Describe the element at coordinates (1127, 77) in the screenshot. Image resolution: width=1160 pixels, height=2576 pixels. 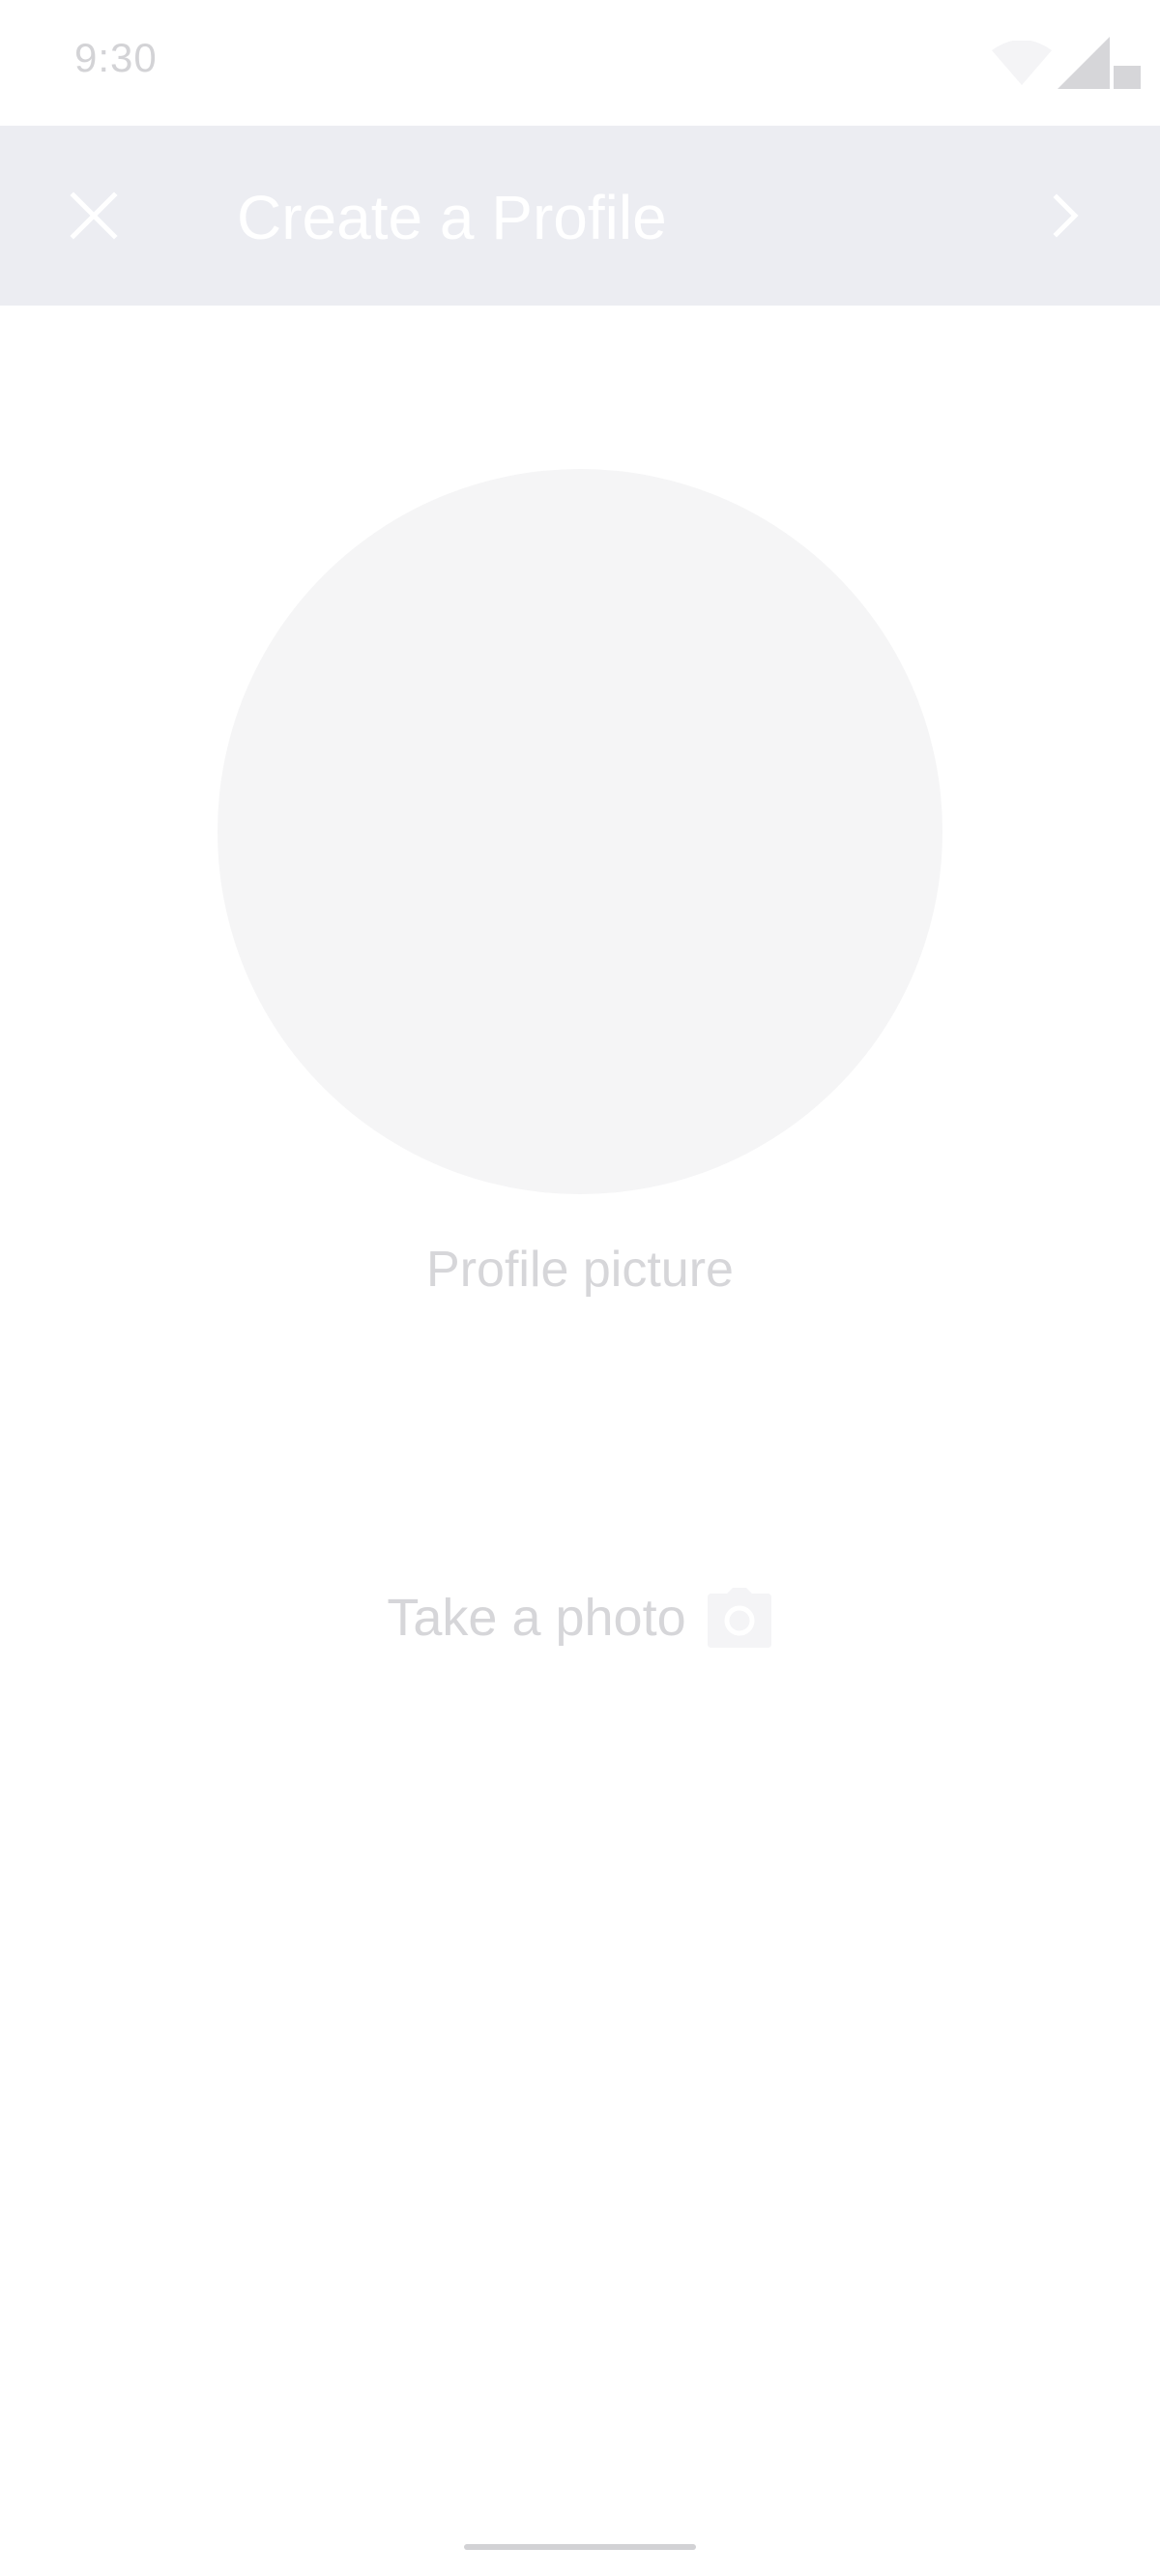
I see `battery-icon` at that location.